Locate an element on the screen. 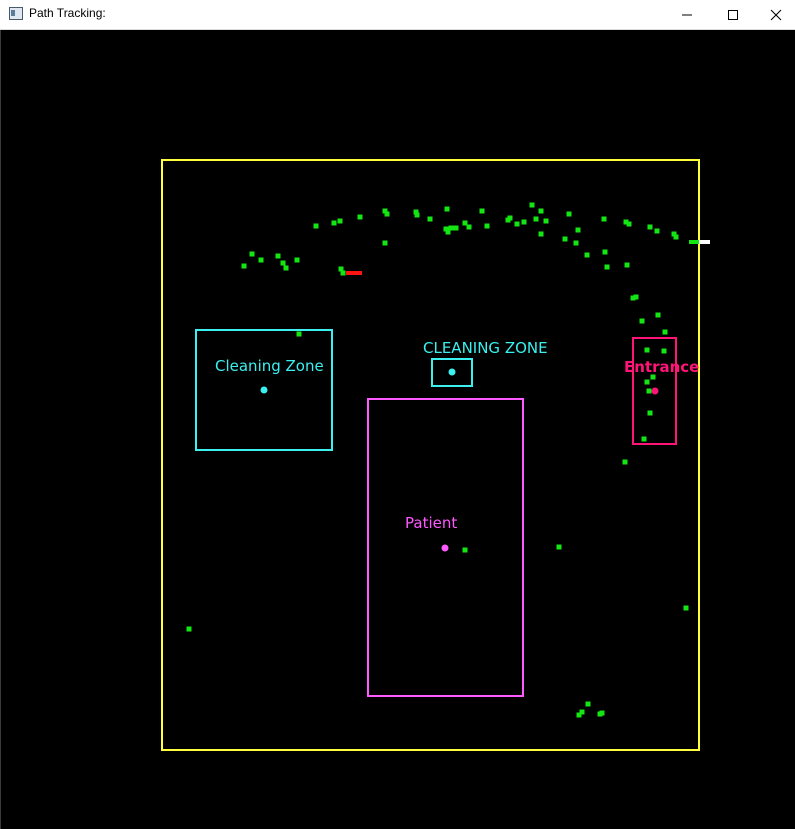 Image resolution: width=795 pixels, height=829 pixels. close-button is located at coordinates (775, 14).